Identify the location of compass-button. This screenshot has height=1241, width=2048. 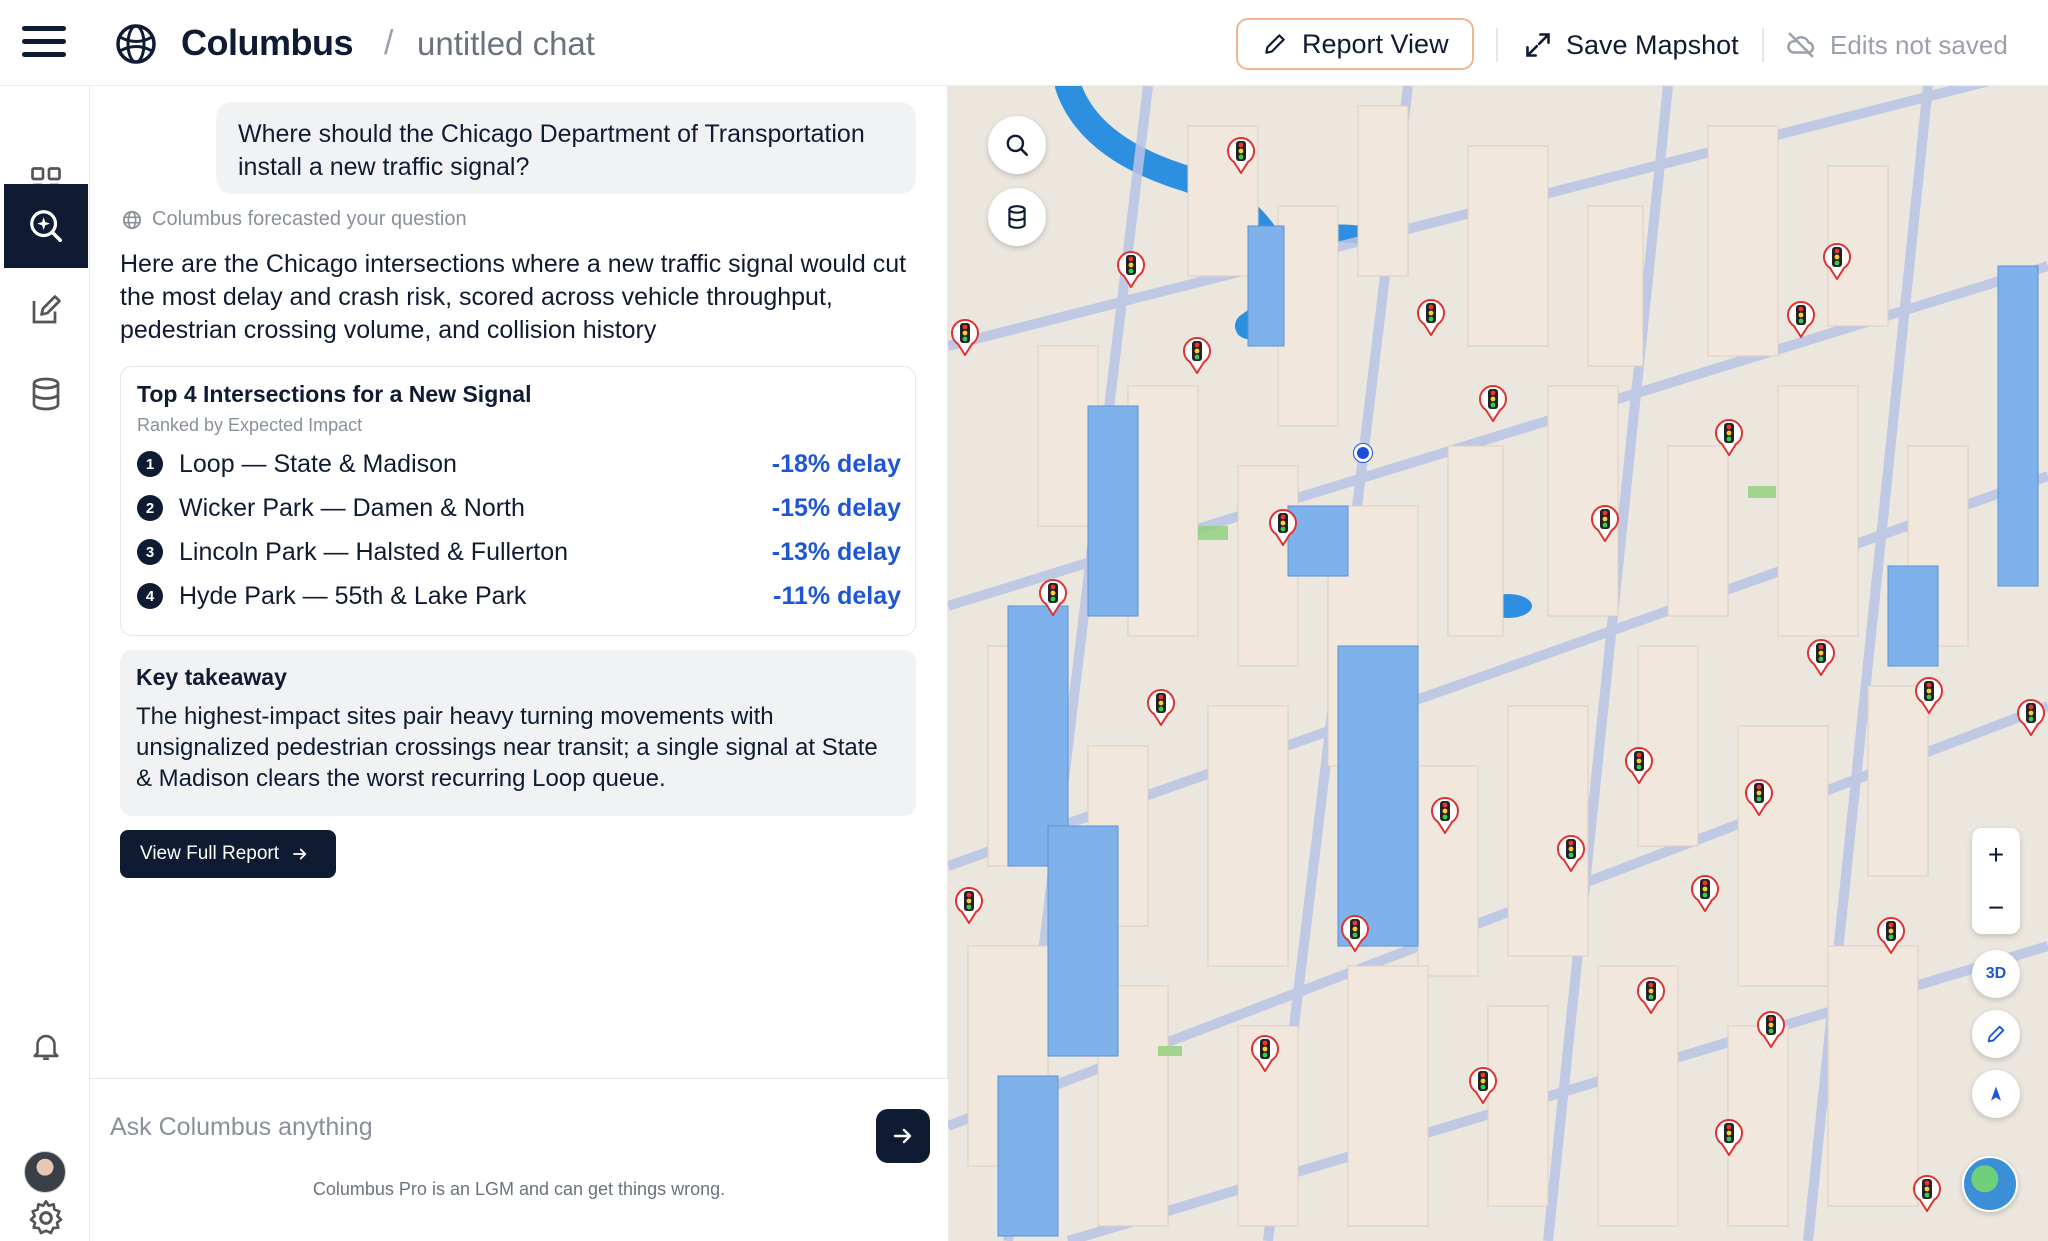
(1996, 1094).